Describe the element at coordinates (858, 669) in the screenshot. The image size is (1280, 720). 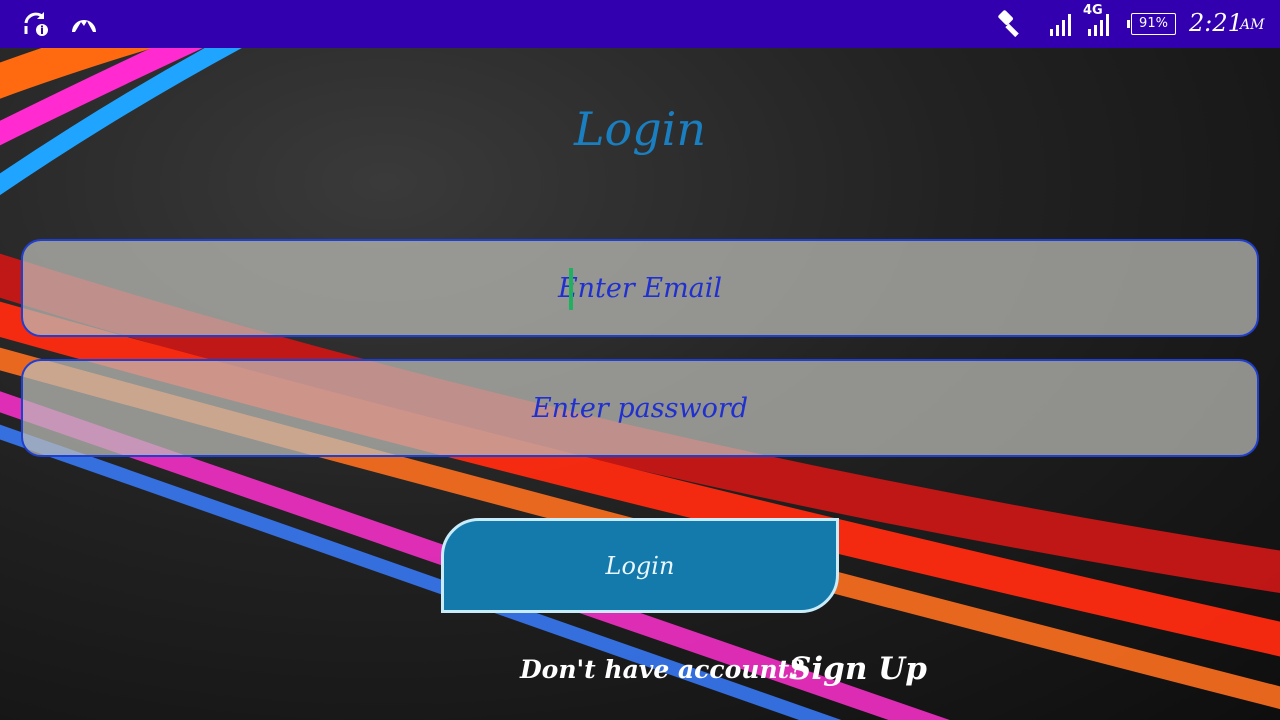
I see `sign-up-link: Sign Up` at that location.